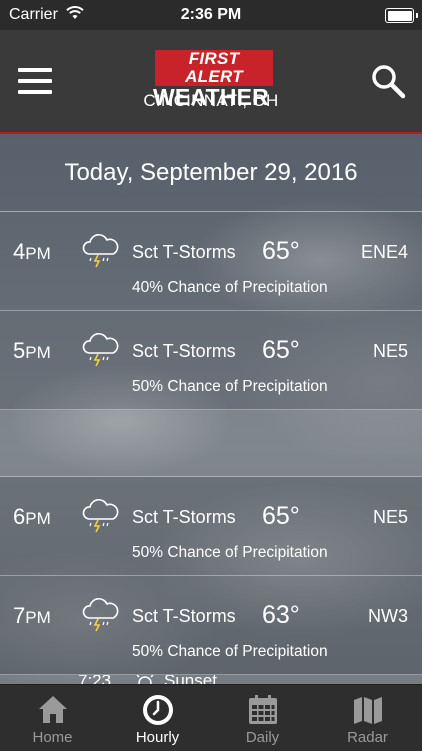 The image size is (422, 751). What do you see at coordinates (211, 443) in the screenshot?
I see `ad-spacer-row` at bounding box center [211, 443].